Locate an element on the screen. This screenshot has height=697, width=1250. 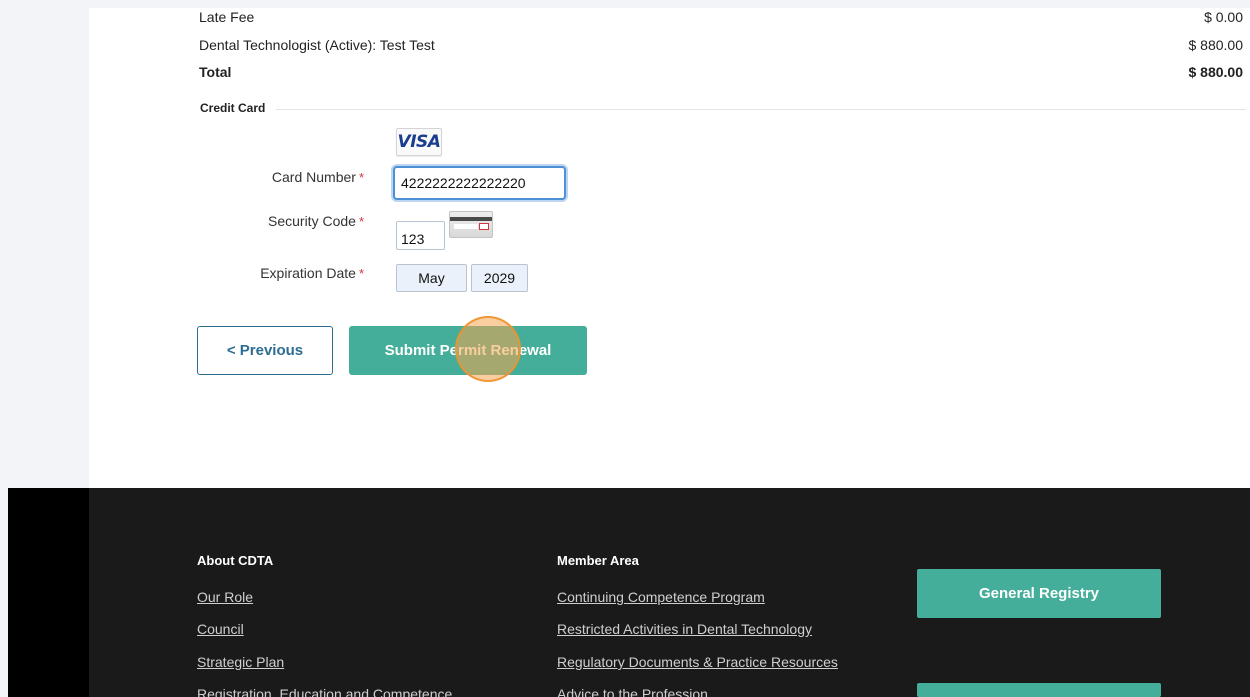
fee-amount: $ 880.00 is located at coordinates (1216, 45).